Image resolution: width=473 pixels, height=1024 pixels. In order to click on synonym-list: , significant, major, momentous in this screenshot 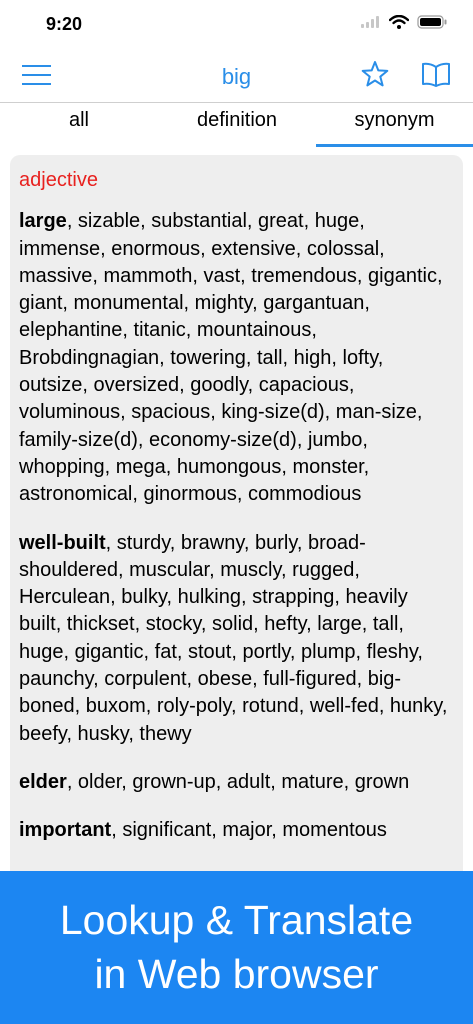, I will do `click(249, 830)`.